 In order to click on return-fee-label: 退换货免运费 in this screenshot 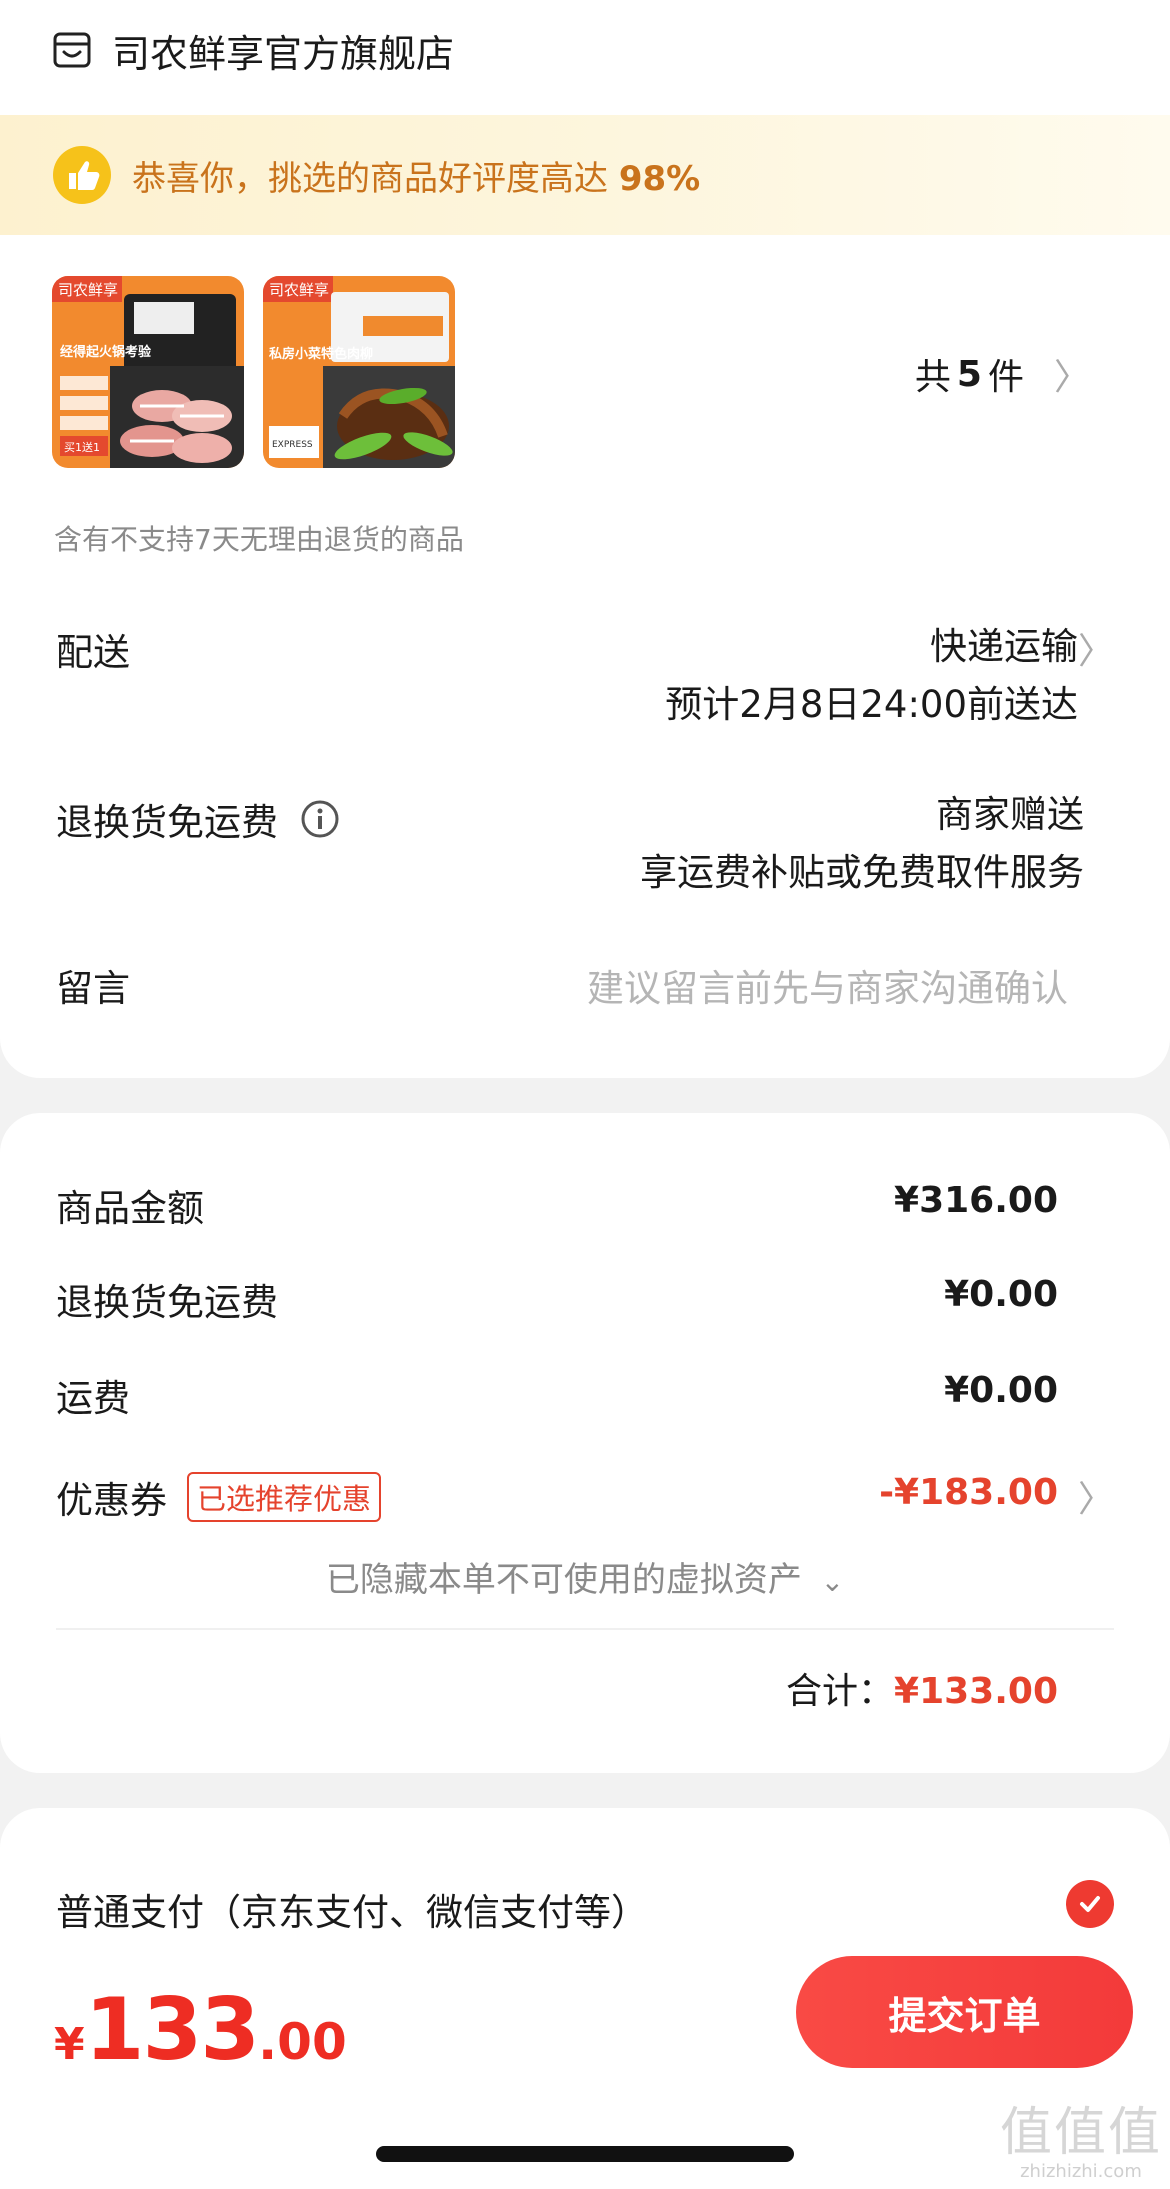, I will do `click(167, 1302)`.